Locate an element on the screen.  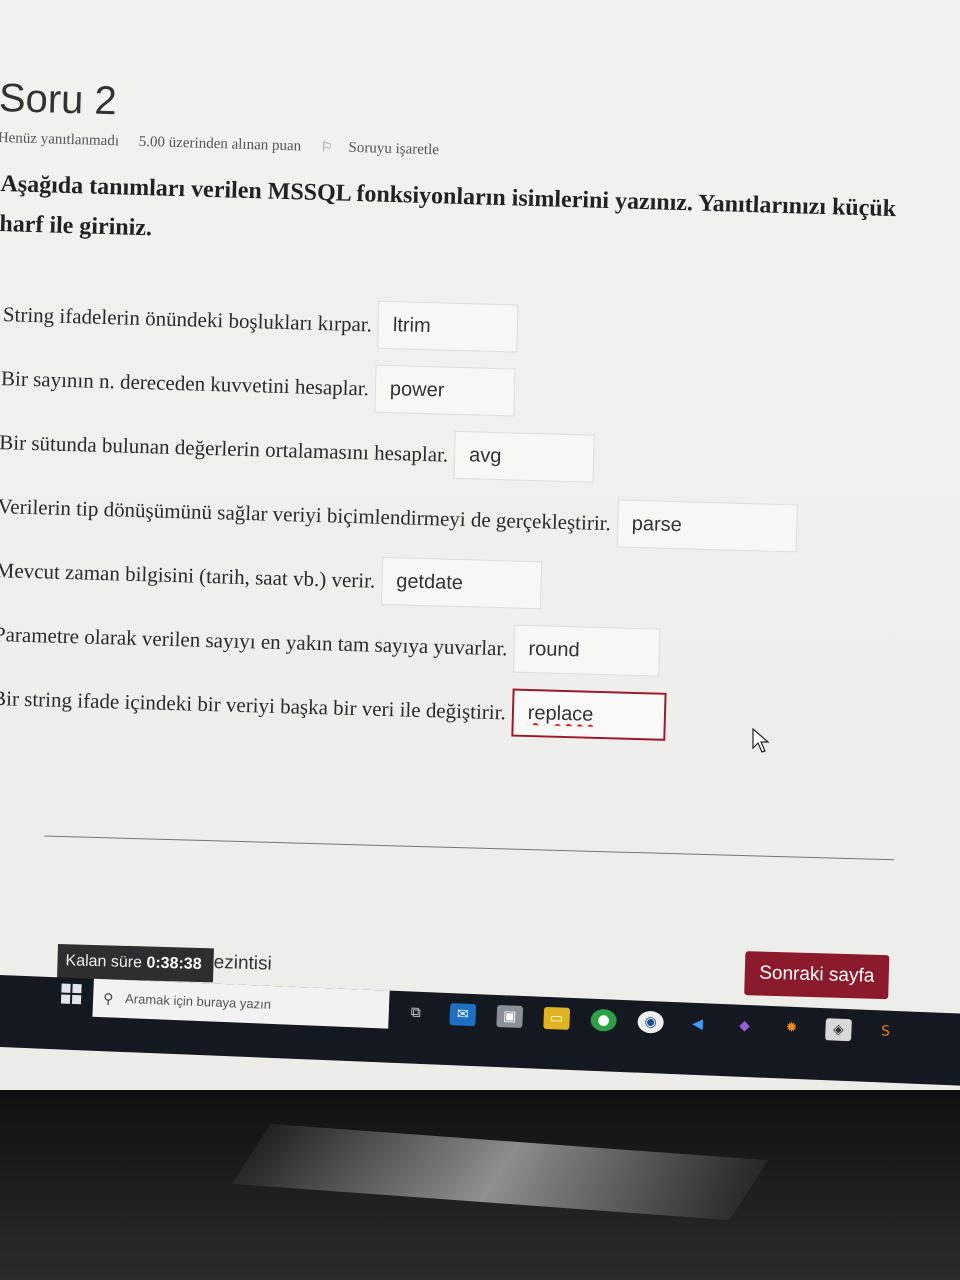
answer-input-avg is located at coordinates (524, 456).